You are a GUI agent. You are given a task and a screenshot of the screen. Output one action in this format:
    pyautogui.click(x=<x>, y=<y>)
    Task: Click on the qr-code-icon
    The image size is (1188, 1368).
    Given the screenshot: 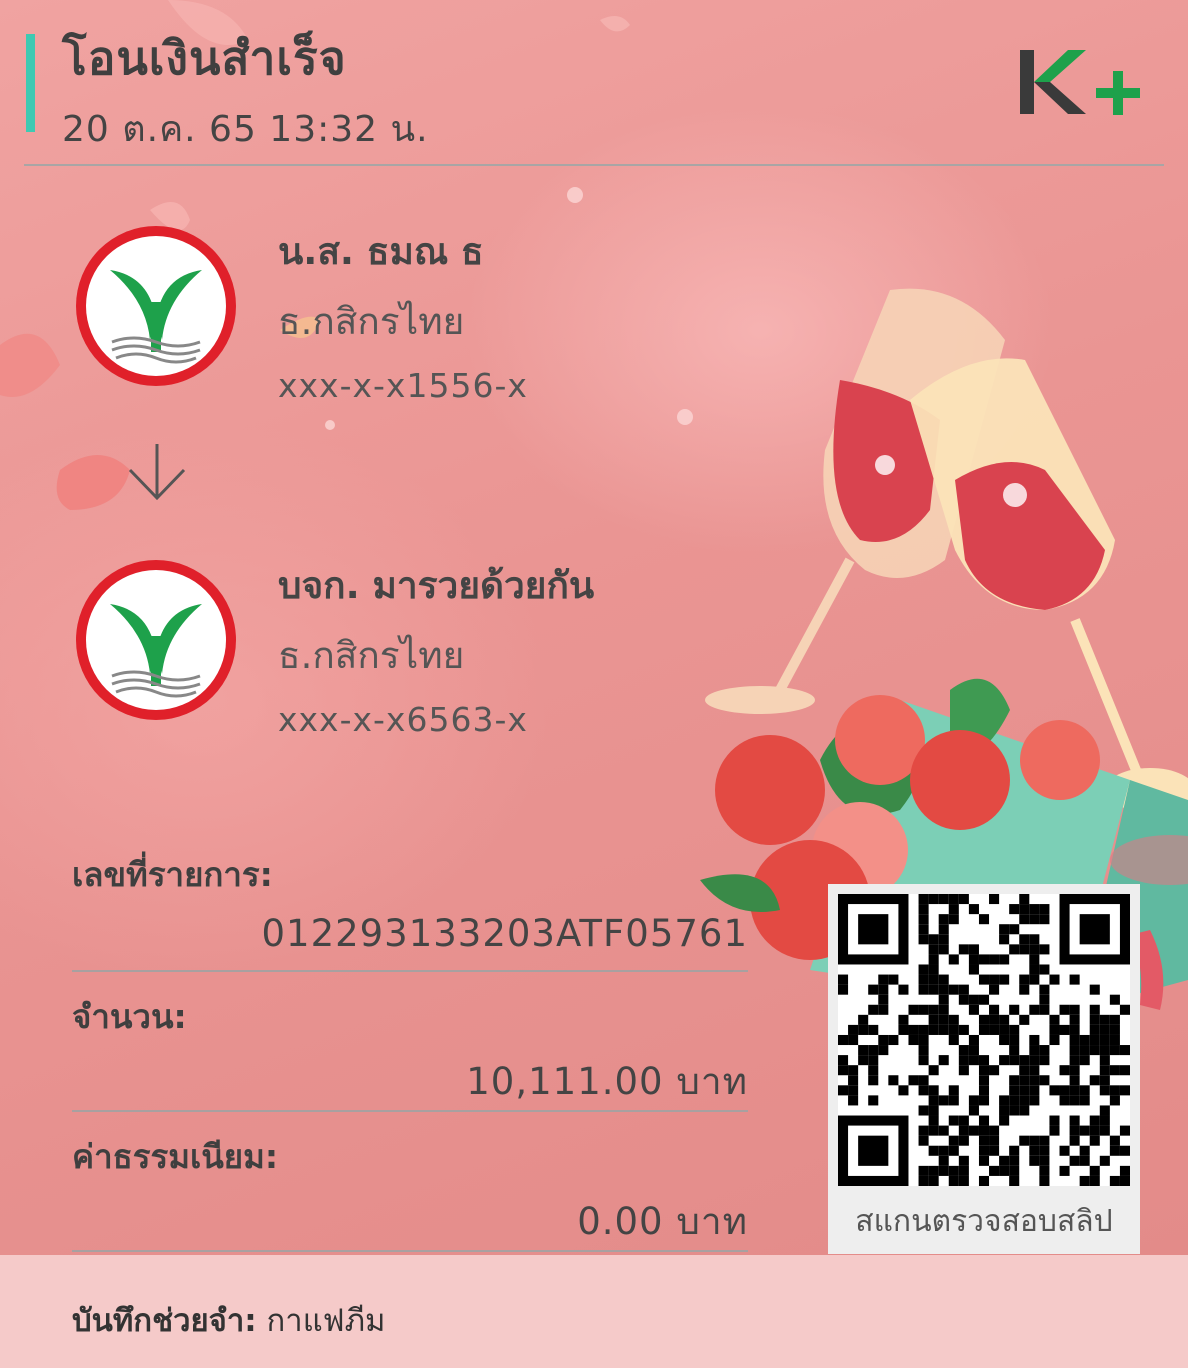 What is the action you would take?
    pyautogui.click(x=984, y=1040)
    